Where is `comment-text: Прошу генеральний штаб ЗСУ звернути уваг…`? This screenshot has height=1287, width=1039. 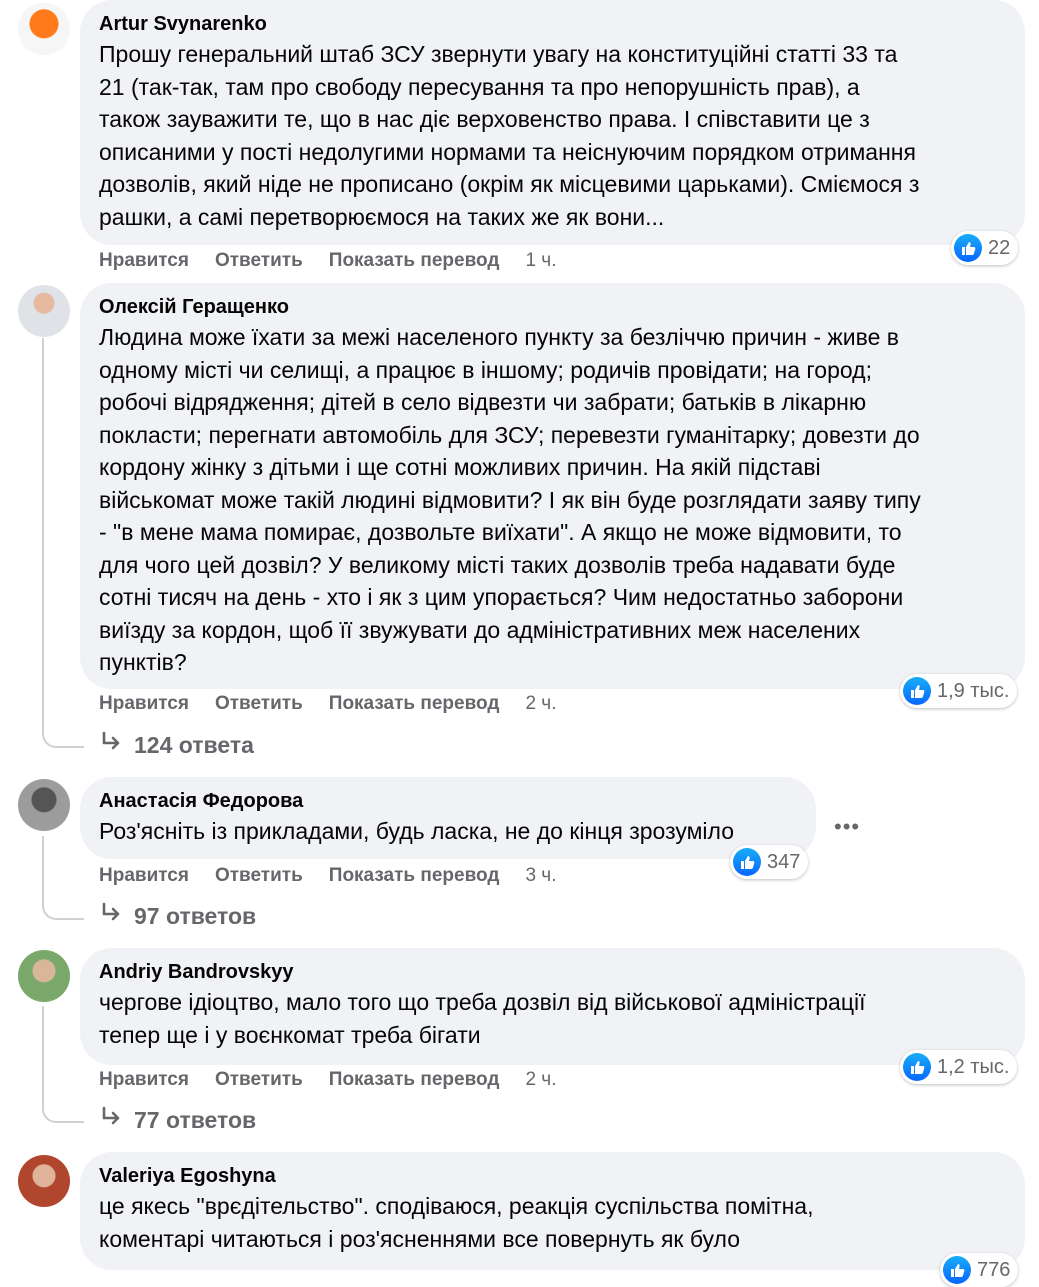 comment-text: Прошу генеральний штаб ЗСУ звернути уваг… is located at coordinates (509, 135).